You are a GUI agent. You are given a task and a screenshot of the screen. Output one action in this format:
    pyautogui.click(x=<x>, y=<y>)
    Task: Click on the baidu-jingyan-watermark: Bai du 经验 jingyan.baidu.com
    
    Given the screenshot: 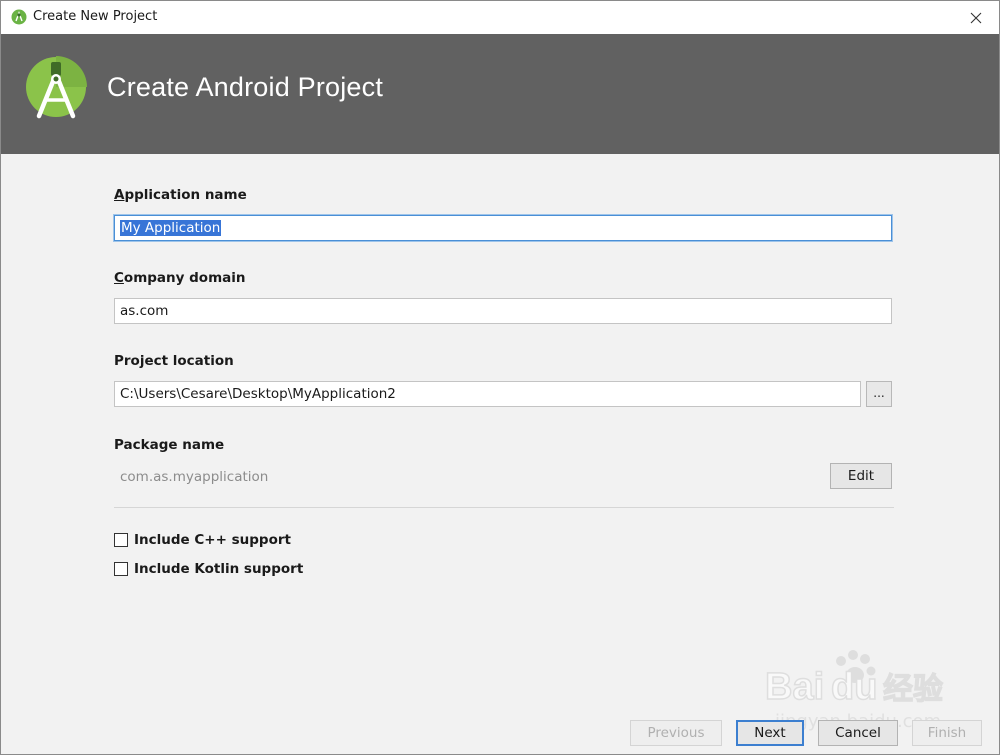 What is the action you would take?
    pyautogui.click(x=854, y=690)
    